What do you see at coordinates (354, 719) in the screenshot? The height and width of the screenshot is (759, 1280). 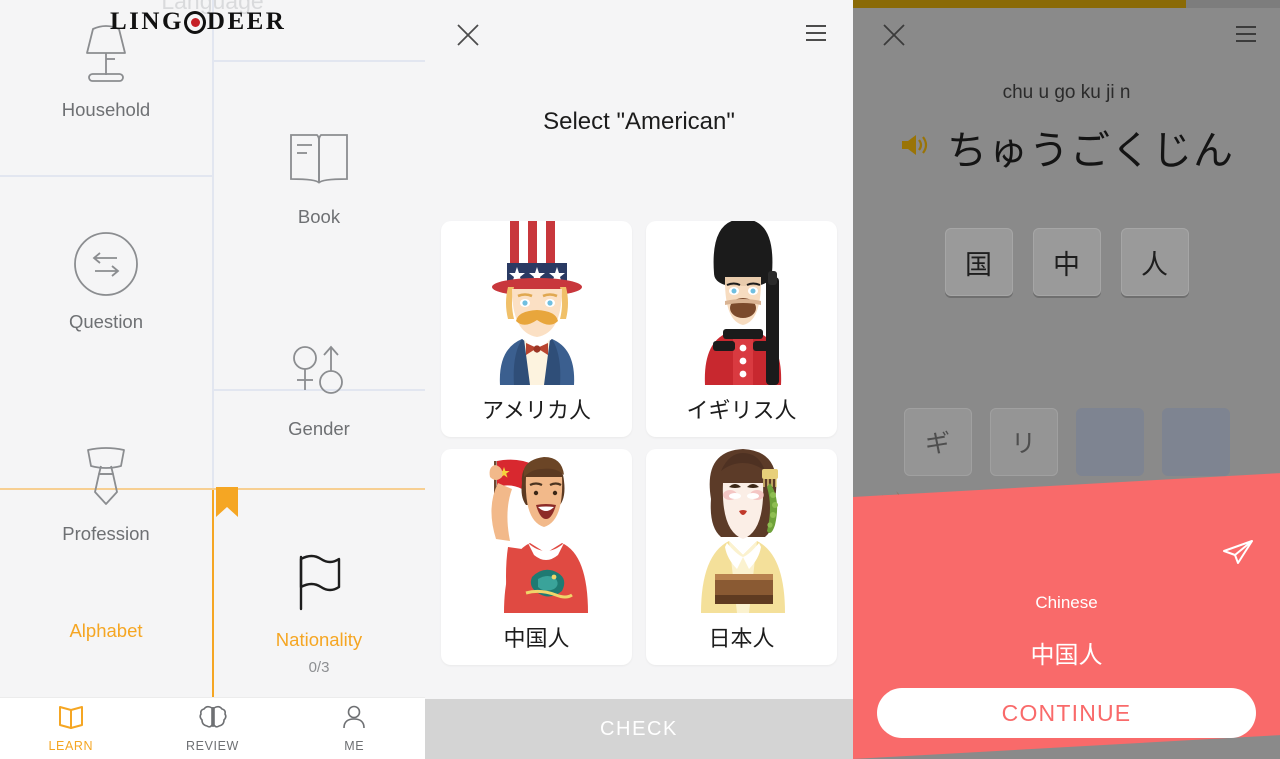 I see `person-icon` at bounding box center [354, 719].